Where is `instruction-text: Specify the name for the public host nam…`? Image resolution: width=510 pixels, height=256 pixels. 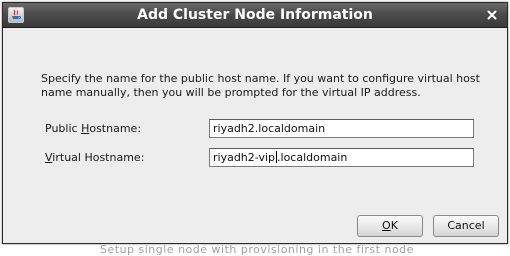
instruction-text: Specify the name for the public host nam… is located at coordinates (260, 85).